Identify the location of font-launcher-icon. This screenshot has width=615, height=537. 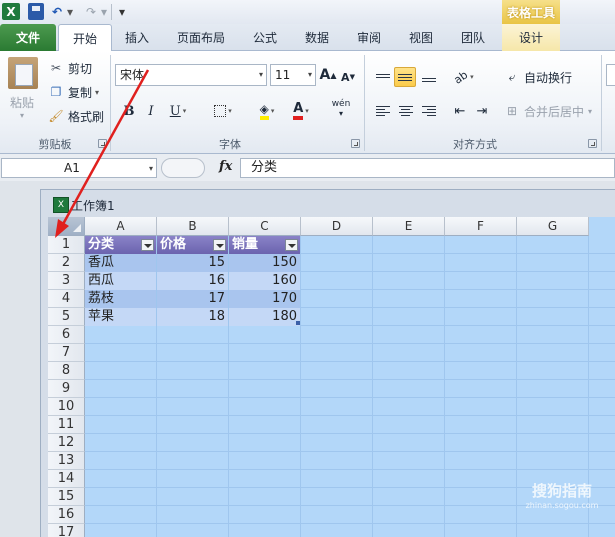
(355, 143).